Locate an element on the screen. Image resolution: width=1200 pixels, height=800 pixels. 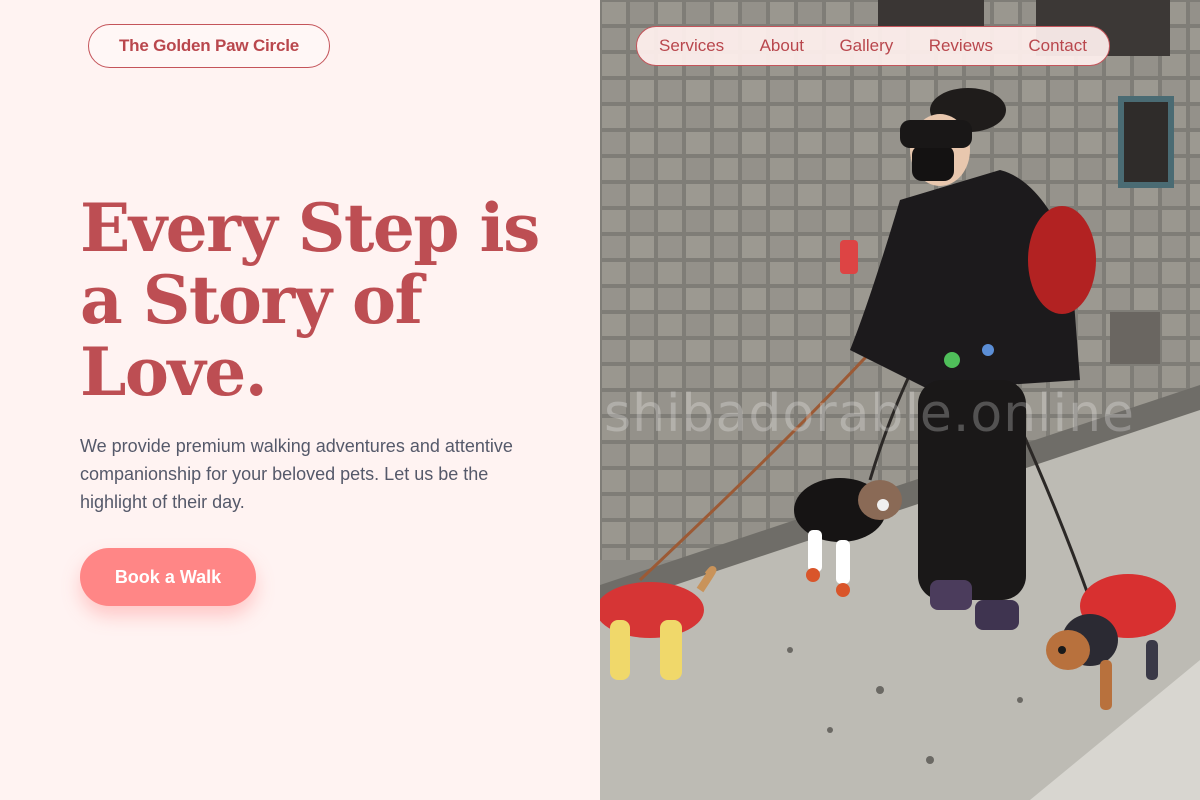
hero-headline: Every Step is a Story of Love. is located at coordinates (310, 300).